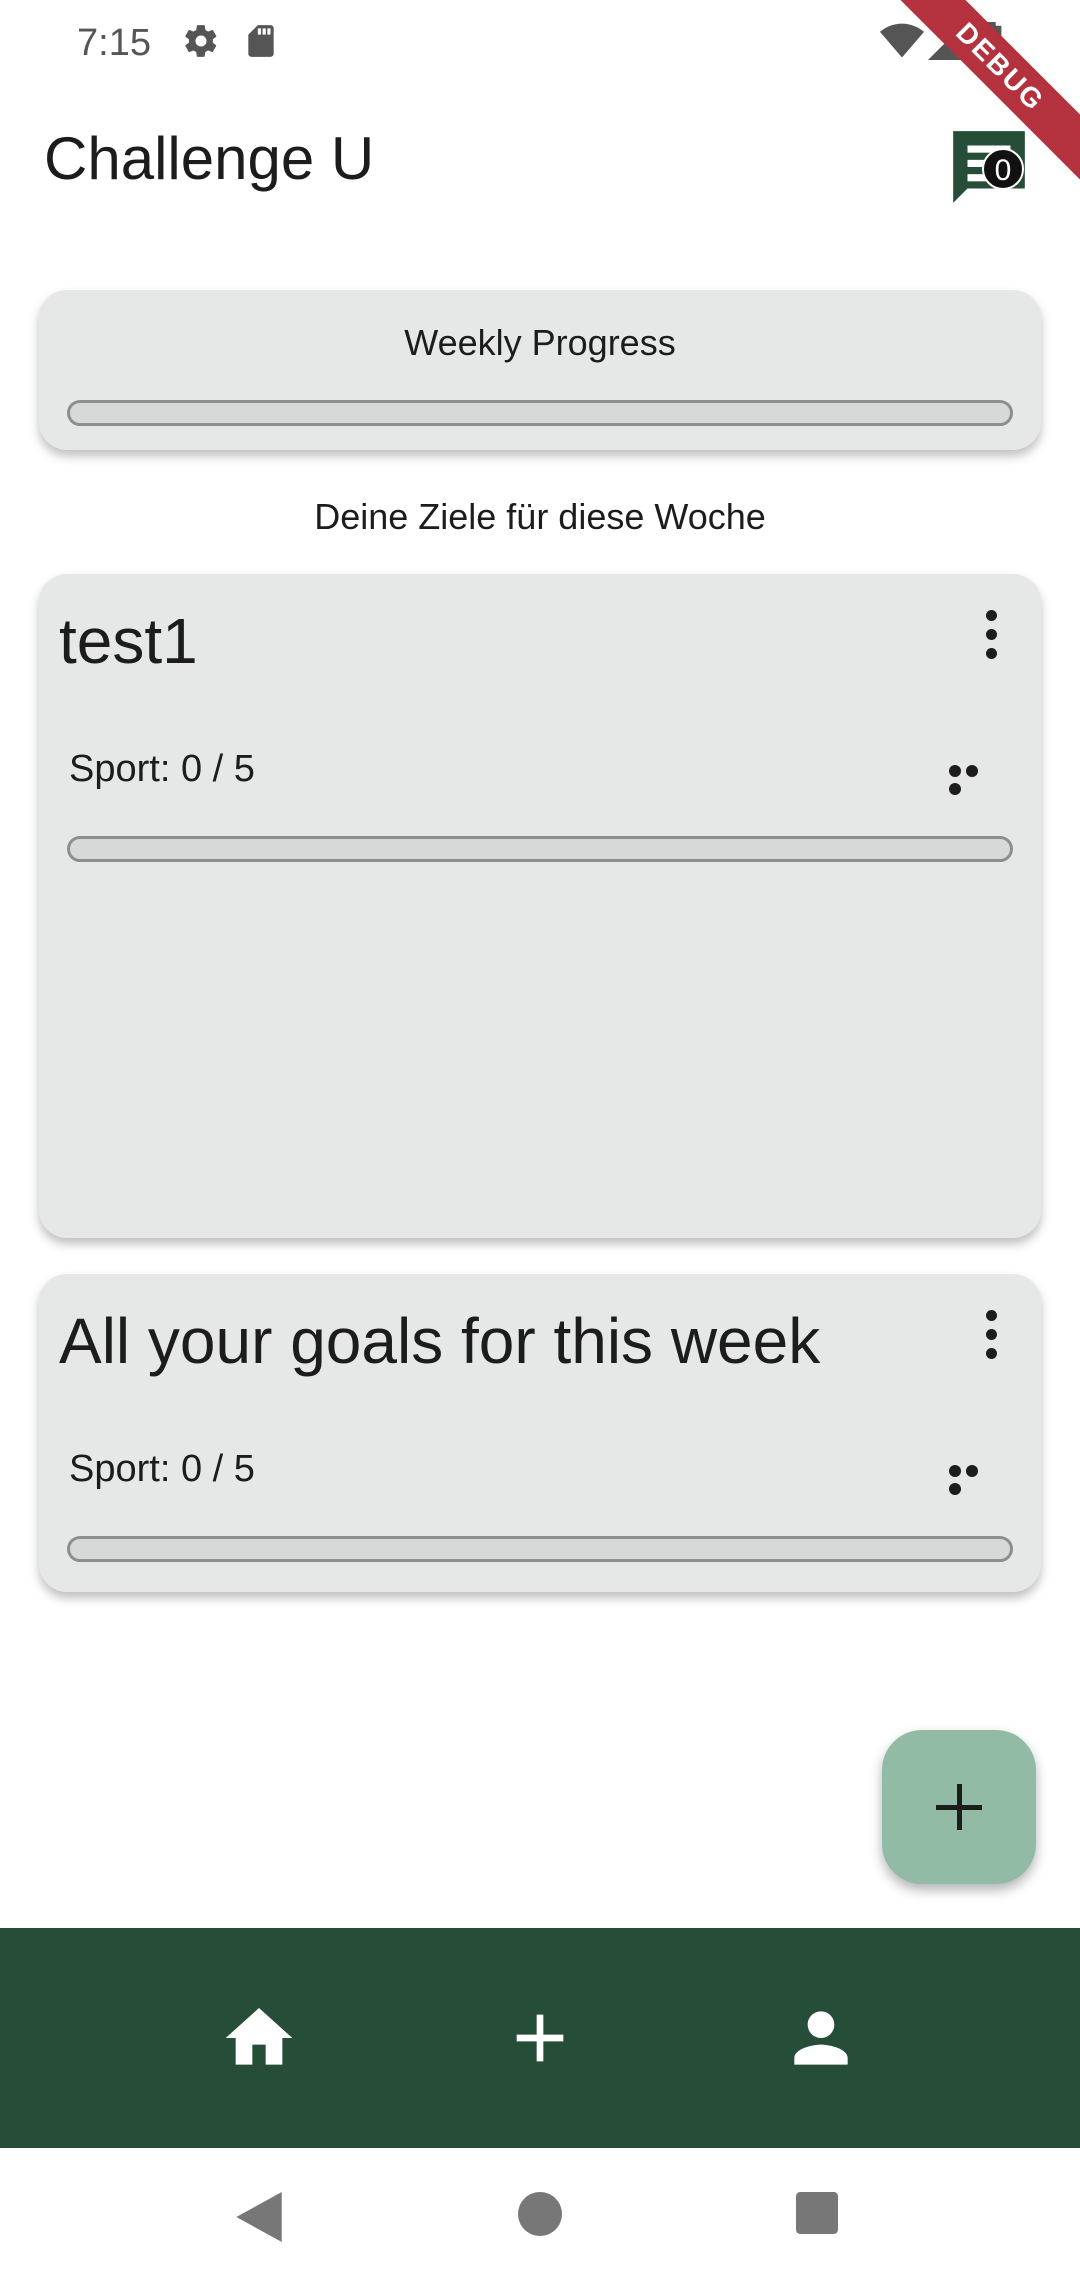 This screenshot has width=1080, height=2280. What do you see at coordinates (959, 1807) in the screenshot?
I see `add-goal-fab` at bounding box center [959, 1807].